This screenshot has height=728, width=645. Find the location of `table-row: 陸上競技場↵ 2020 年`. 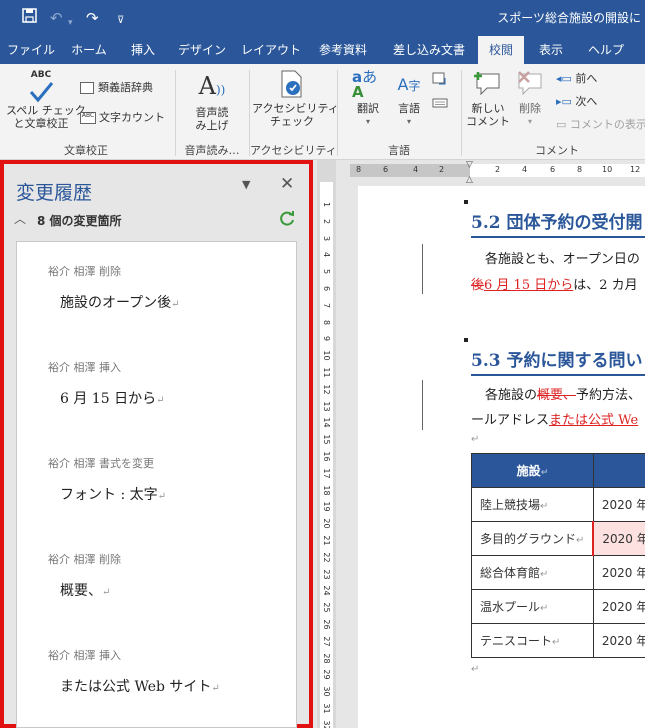

table-row: 陸上競技場↵ 2020 年 is located at coordinates (558, 504).